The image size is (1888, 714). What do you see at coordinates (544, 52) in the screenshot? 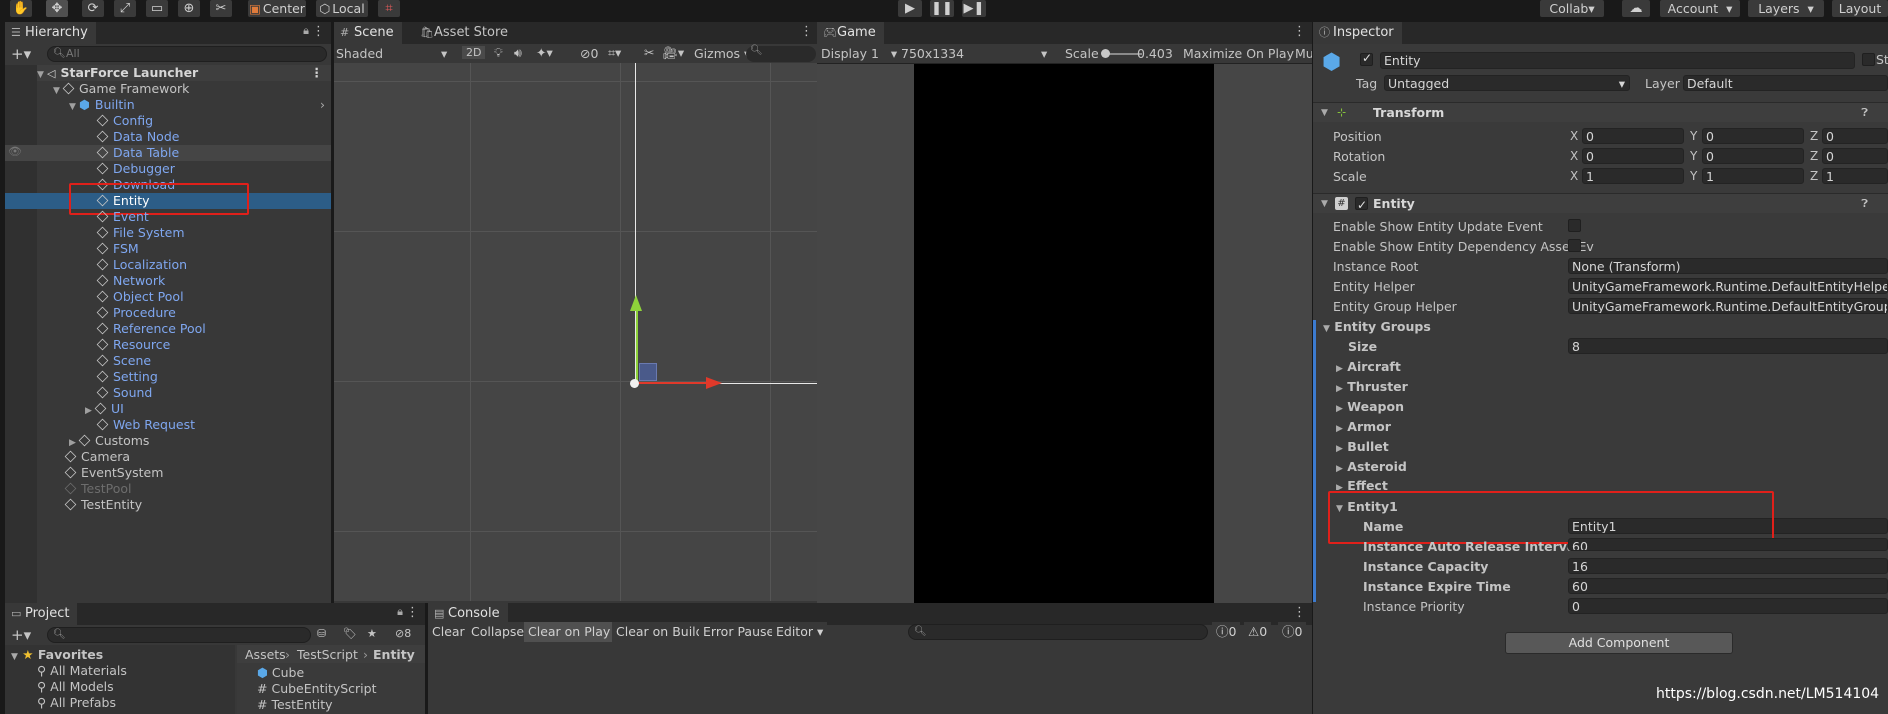
I see `effects-icon: ✦▾` at bounding box center [544, 52].